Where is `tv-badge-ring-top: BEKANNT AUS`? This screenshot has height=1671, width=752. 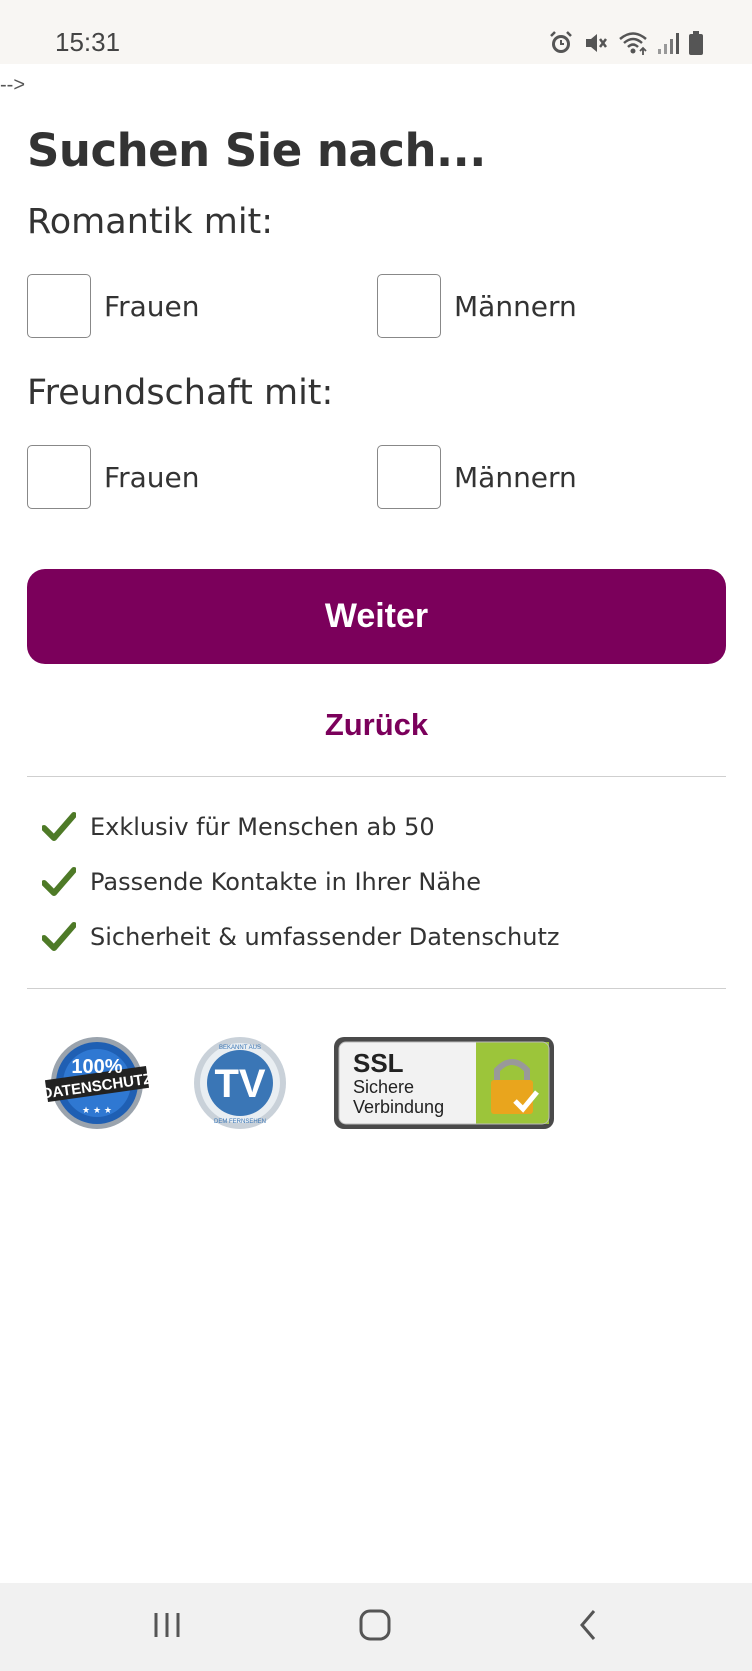
tv-badge-ring-top: BEKANNT AUS is located at coordinates (240, 1048).